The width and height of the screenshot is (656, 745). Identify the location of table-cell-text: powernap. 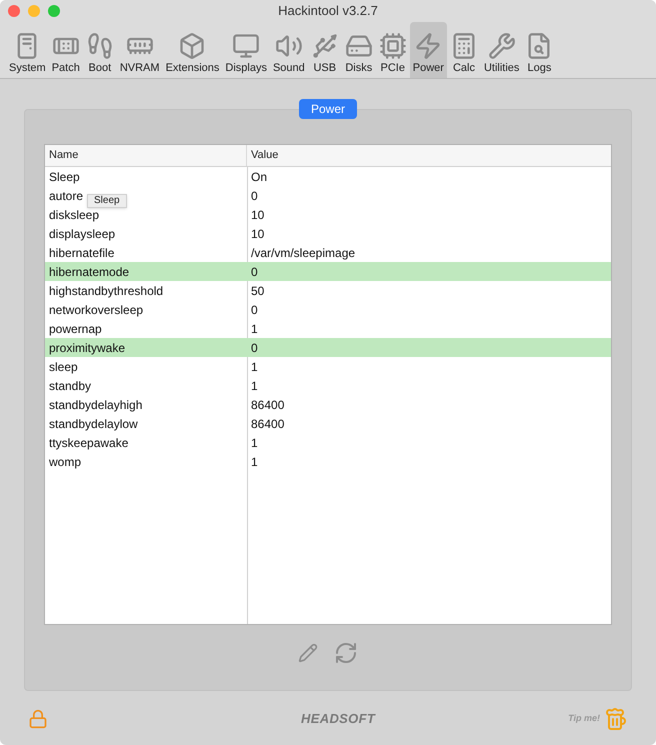
(75, 329).